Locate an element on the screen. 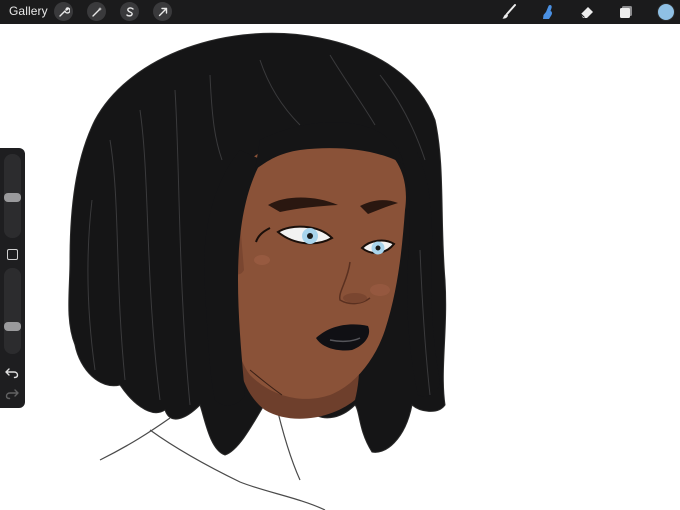  transform-arrow-icon is located at coordinates (162, 11).